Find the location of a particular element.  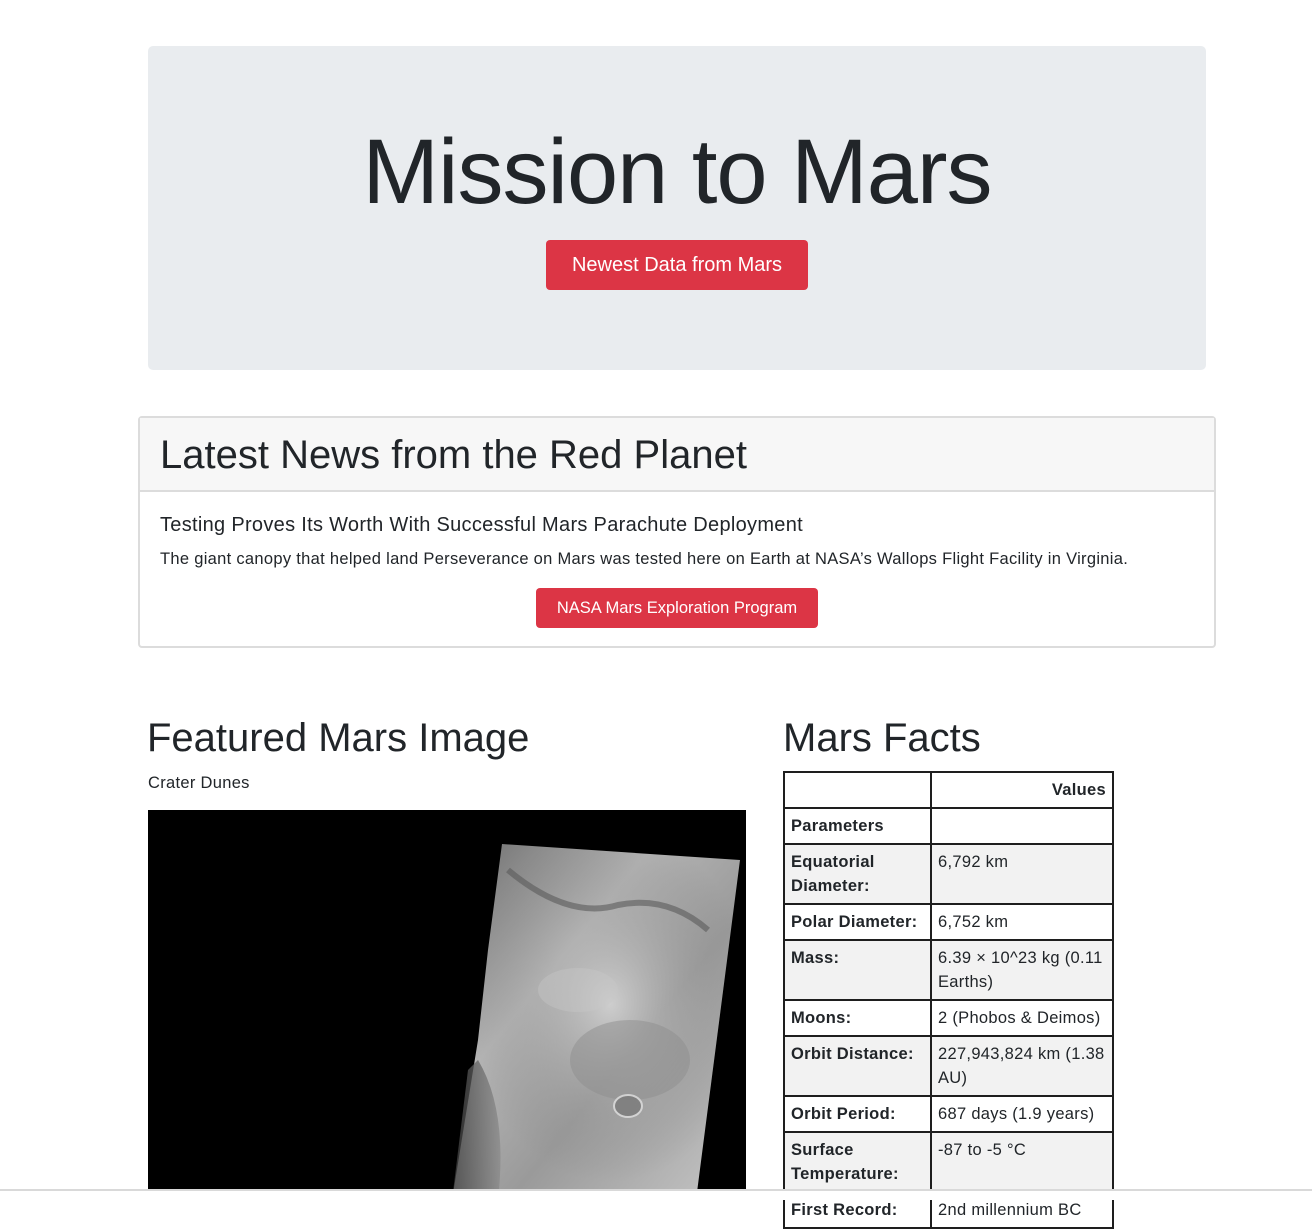

row-value: 6,752 km is located at coordinates (1022, 922).